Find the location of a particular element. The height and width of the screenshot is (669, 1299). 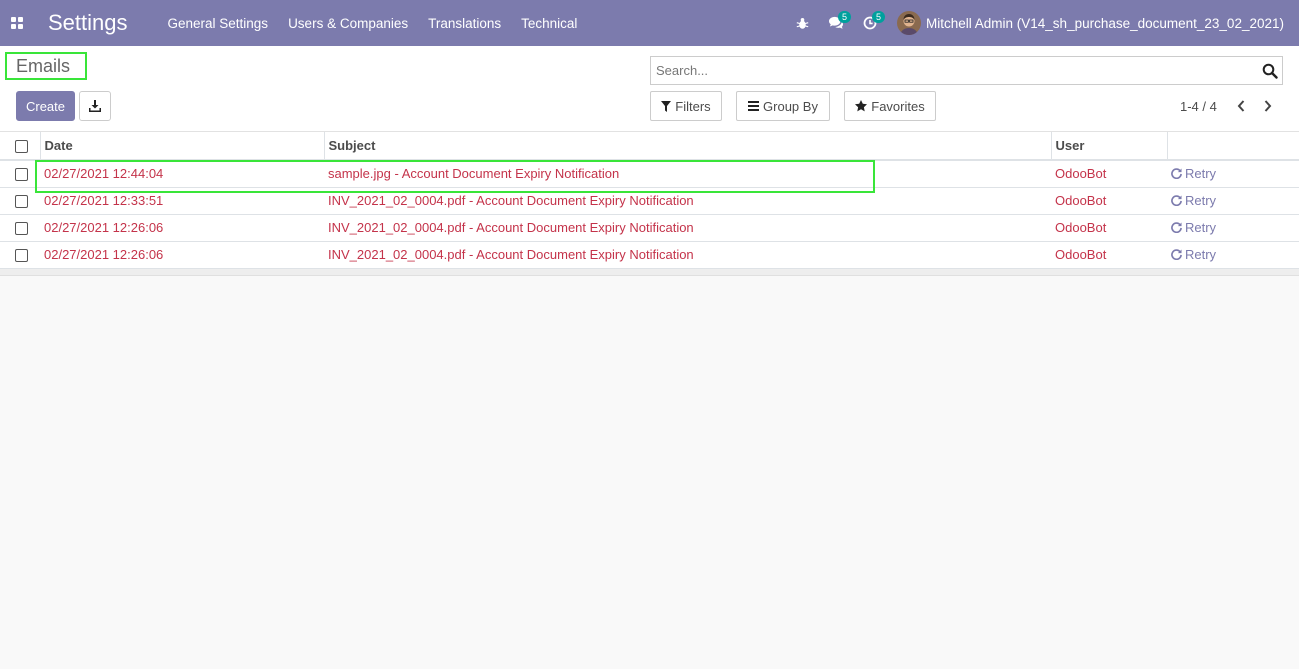

messages-button: 5 is located at coordinates (836, 23).